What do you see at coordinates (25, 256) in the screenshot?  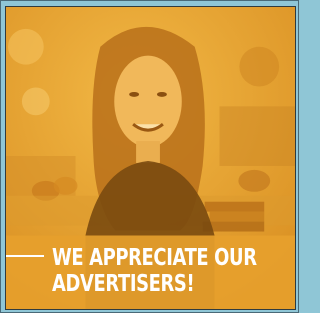 I see `accent-rule` at bounding box center [25, 256].